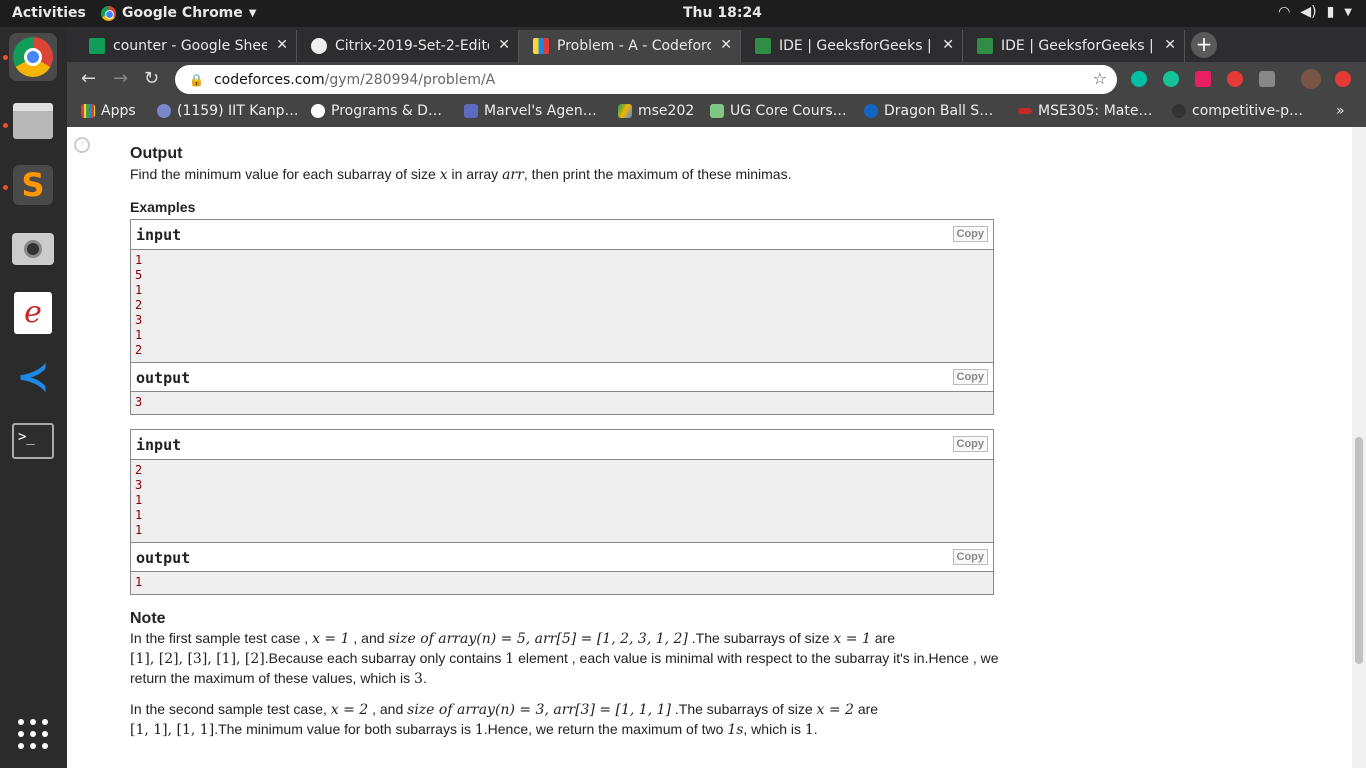 This screenshot has height=768, width=1366. Describe the element at coordinates (868, 709) in the screenshot. I see `text: are` at that location.